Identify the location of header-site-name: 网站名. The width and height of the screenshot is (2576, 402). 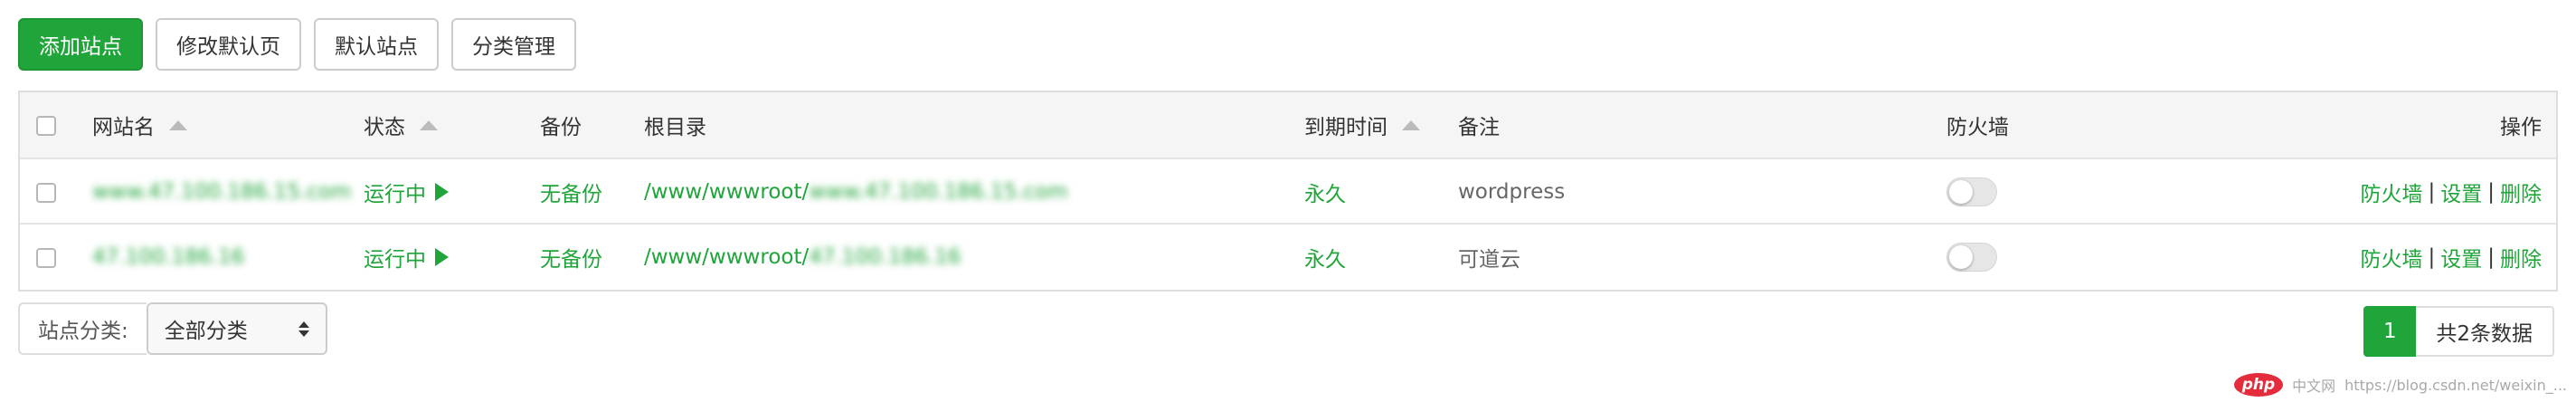
(140, 125).